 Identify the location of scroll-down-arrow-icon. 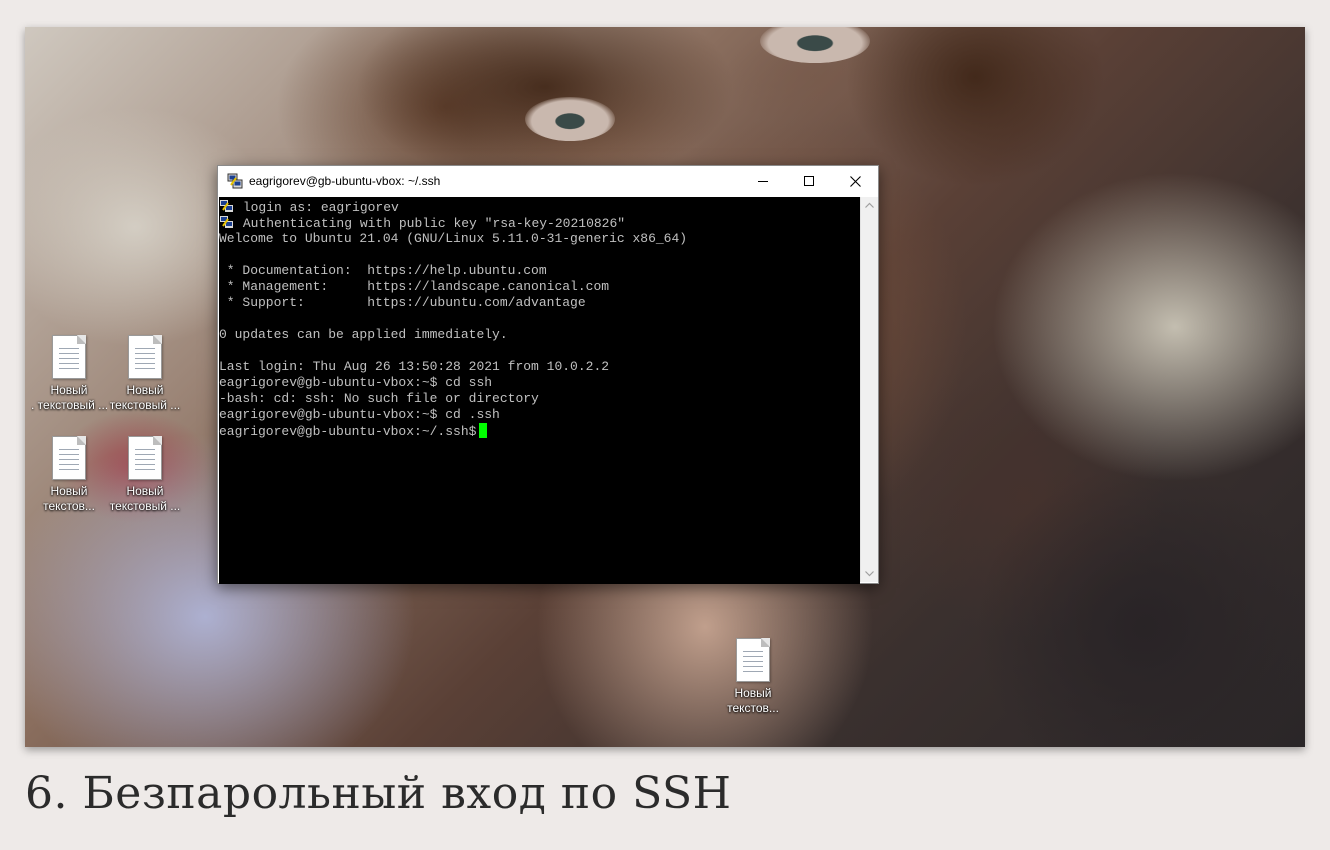
(869, 573).